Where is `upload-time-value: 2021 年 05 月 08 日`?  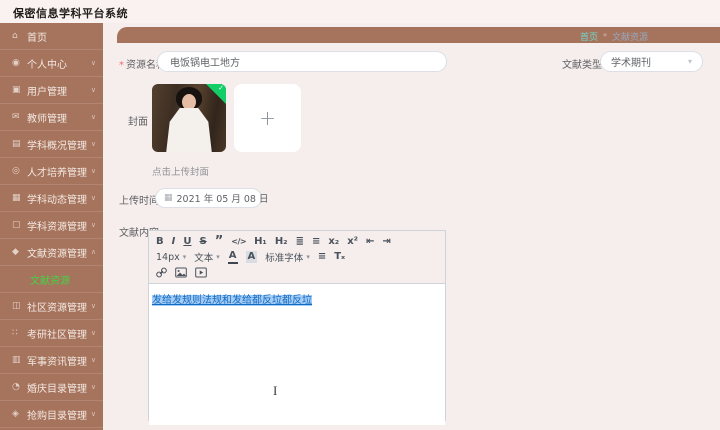
upload-time-value: 2021 年 05 月 08 日 is located at coordinates (222, 199).